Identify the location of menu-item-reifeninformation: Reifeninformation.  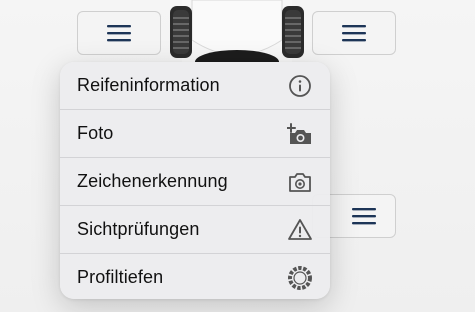
(195, 85).